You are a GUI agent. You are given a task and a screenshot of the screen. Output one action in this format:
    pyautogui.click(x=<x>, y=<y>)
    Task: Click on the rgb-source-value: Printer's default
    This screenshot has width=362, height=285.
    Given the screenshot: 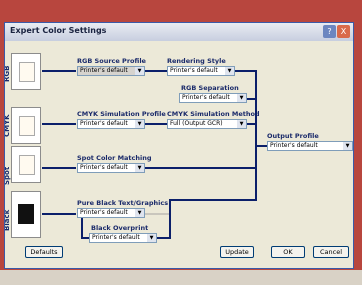 What is the action you would take?
    pyautogui.click(x=104, y=70)
    